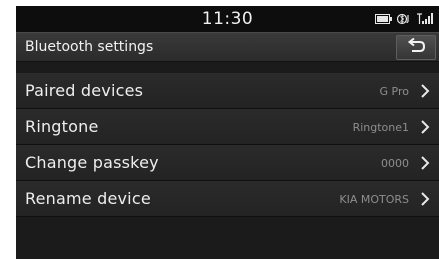 The image size is (439, 259). I want to click on status-icons, so click(404, 19).